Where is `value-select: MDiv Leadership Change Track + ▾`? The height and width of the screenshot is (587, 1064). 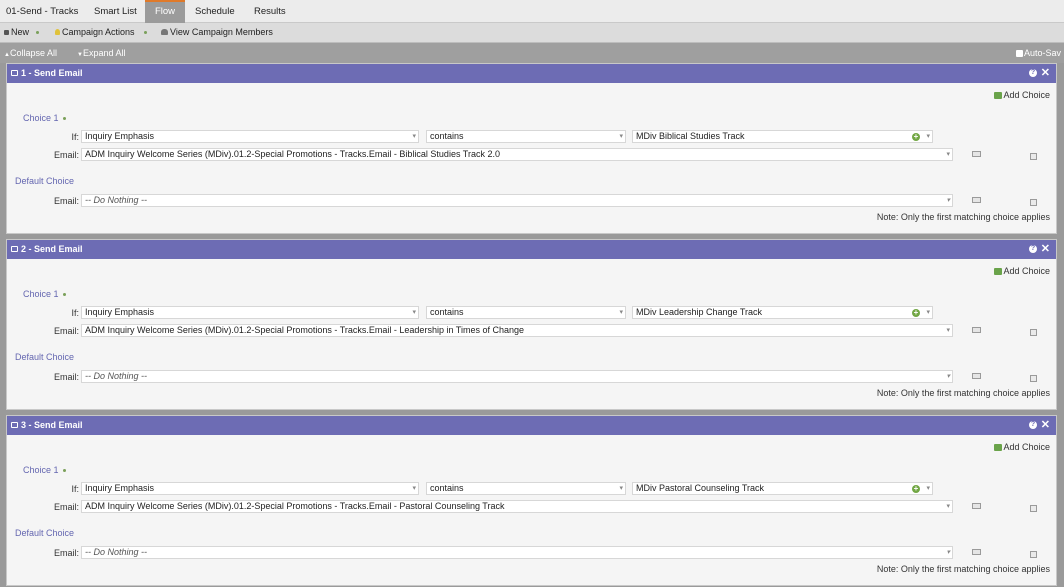 value-select: MDiv Leadership Change Track + ▾ is located at coordinates (782, 312).